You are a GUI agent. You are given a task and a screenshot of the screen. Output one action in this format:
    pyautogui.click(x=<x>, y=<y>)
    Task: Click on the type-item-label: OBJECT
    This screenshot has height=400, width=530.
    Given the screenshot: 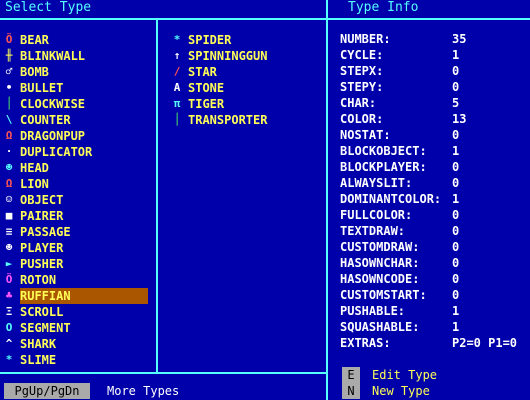 What is the action you would take?
    pyautogui.click(x=42, y=200)
    